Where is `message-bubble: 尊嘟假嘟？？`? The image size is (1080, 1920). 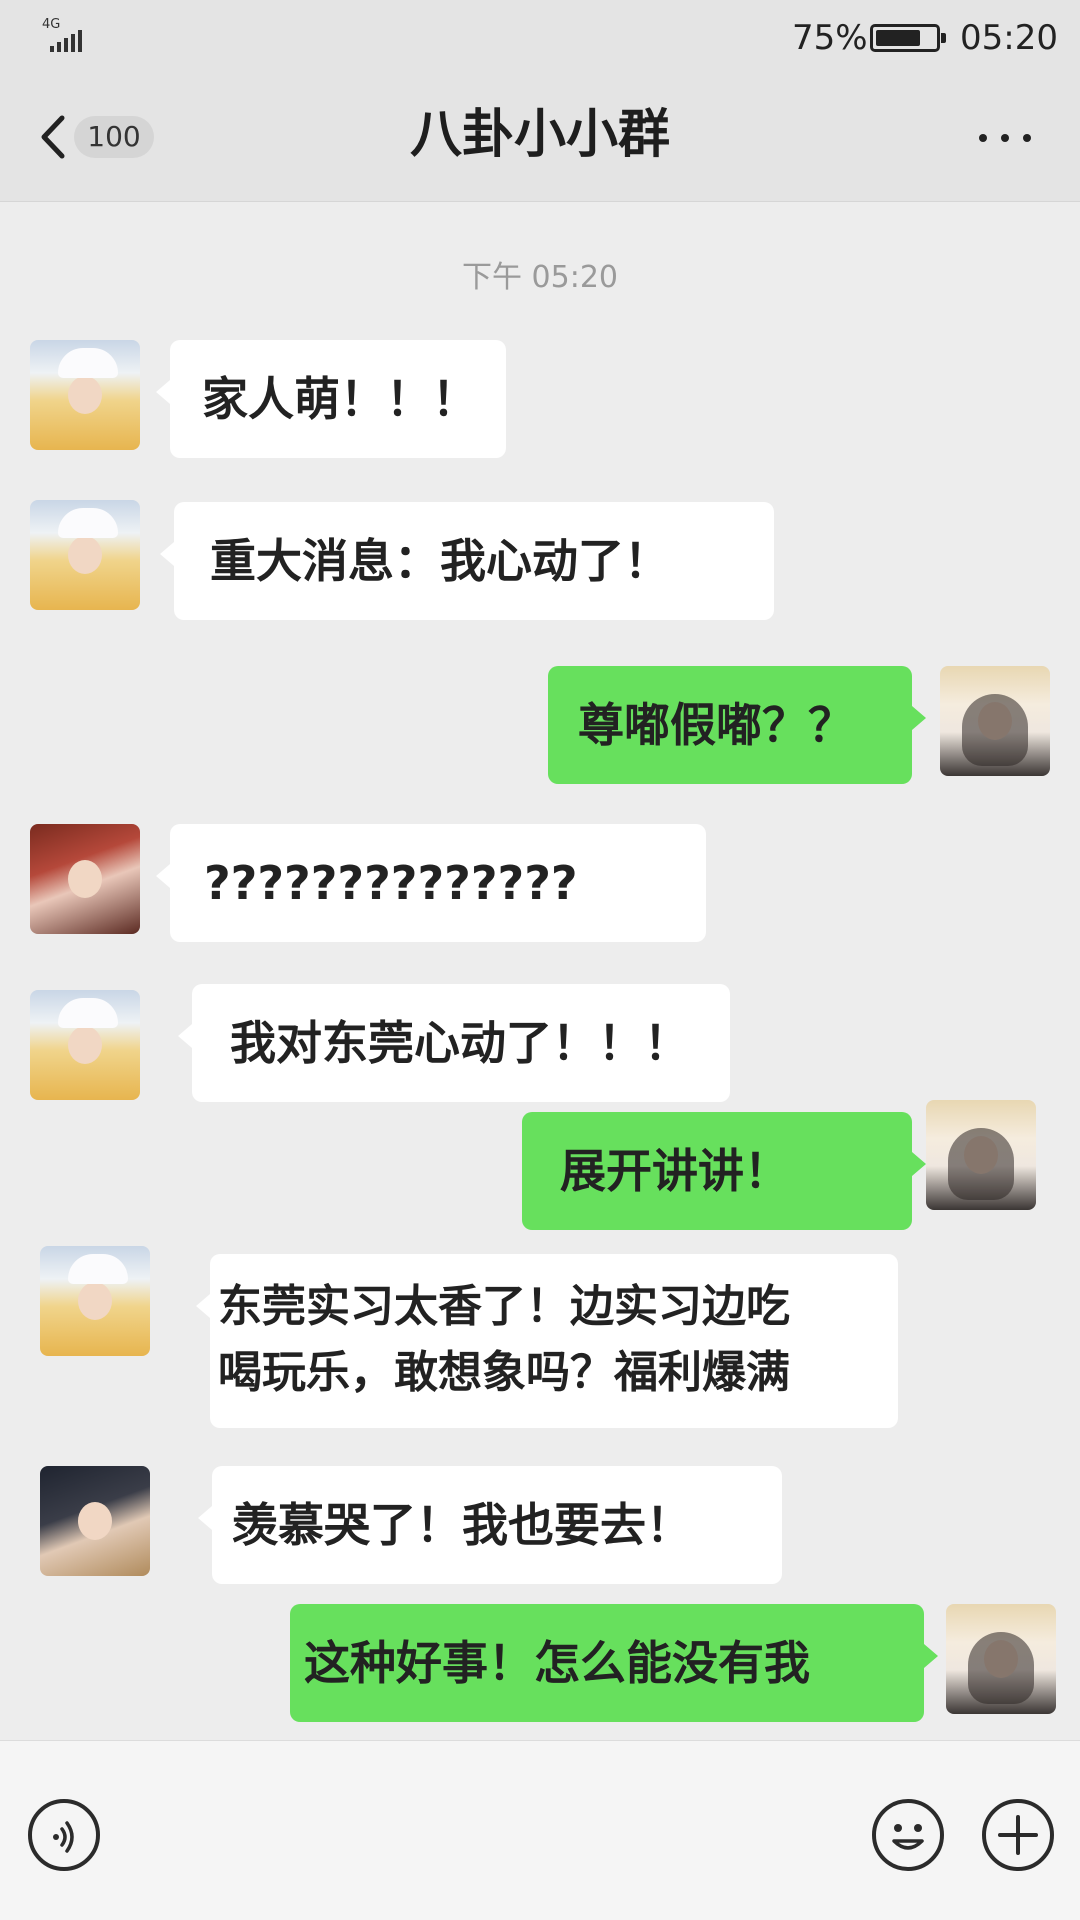 message-bubble: 尊嘟假嘟？？ is located at coordinates (737, 725).